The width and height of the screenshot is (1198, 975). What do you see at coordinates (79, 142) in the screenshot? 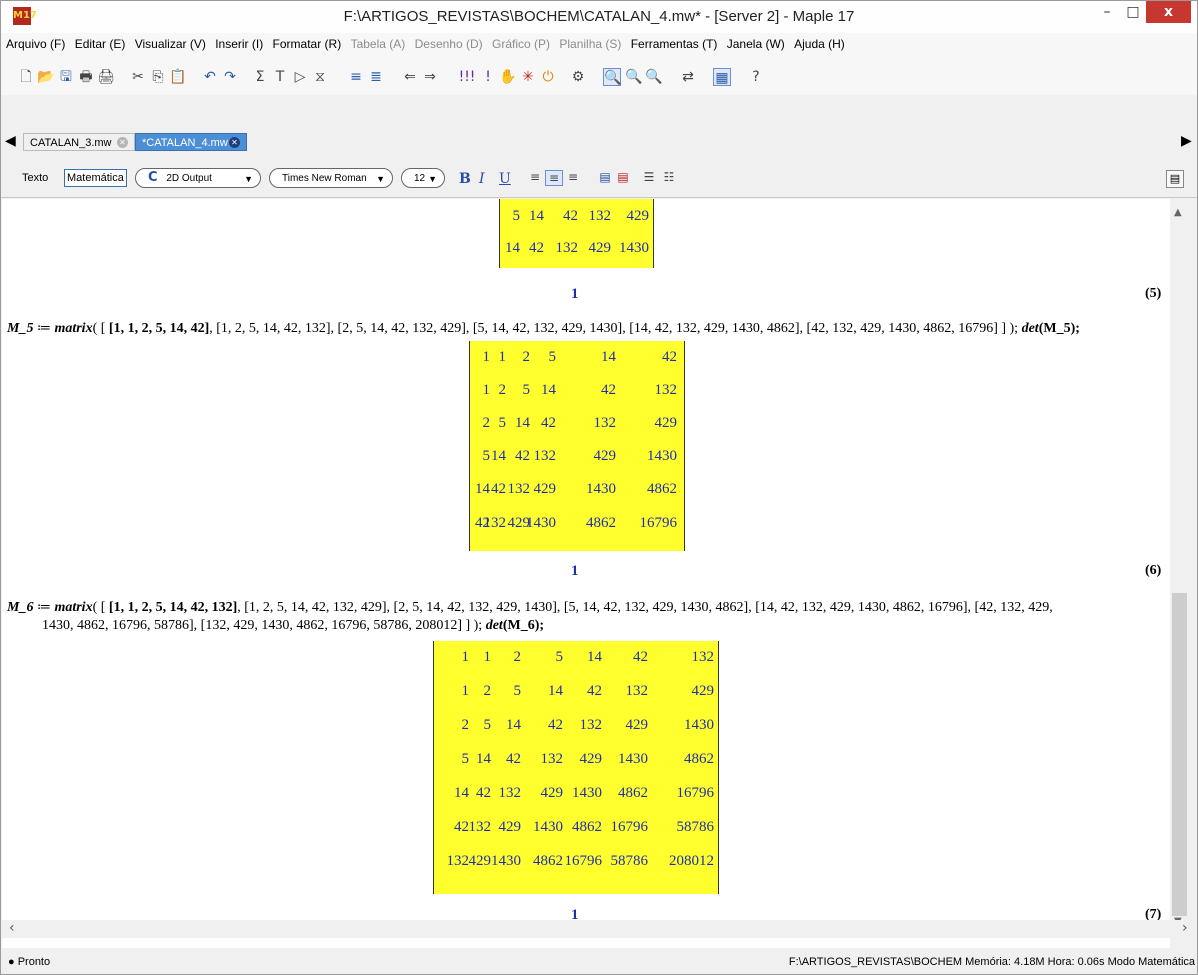
I see `tab-catalan-3: CATALAN_3.mw ✕` at bounding box center [79, 142].